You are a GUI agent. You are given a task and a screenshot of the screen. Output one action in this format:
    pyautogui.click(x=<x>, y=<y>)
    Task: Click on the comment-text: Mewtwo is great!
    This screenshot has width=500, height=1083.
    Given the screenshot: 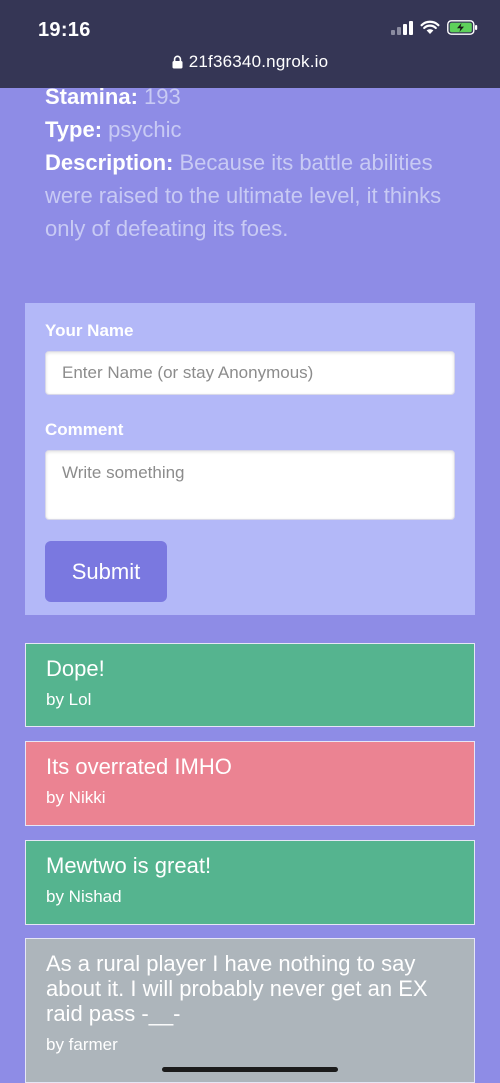 What is the action you would take?
    pyautogui.click(x=129, y=865)
    